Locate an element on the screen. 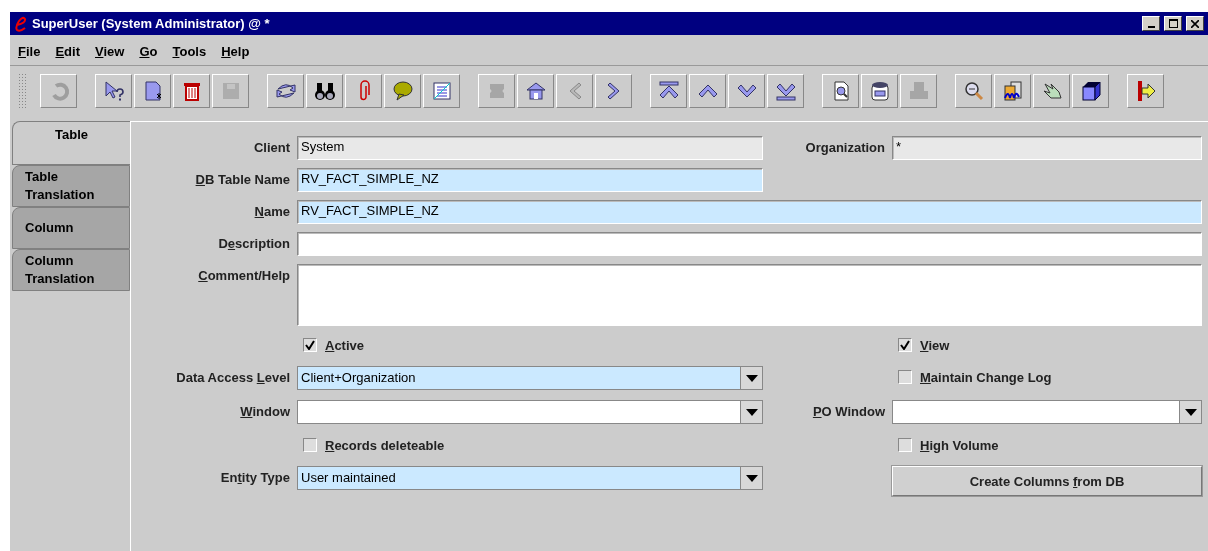  field-label: Description is located at coordinates (253, 243).